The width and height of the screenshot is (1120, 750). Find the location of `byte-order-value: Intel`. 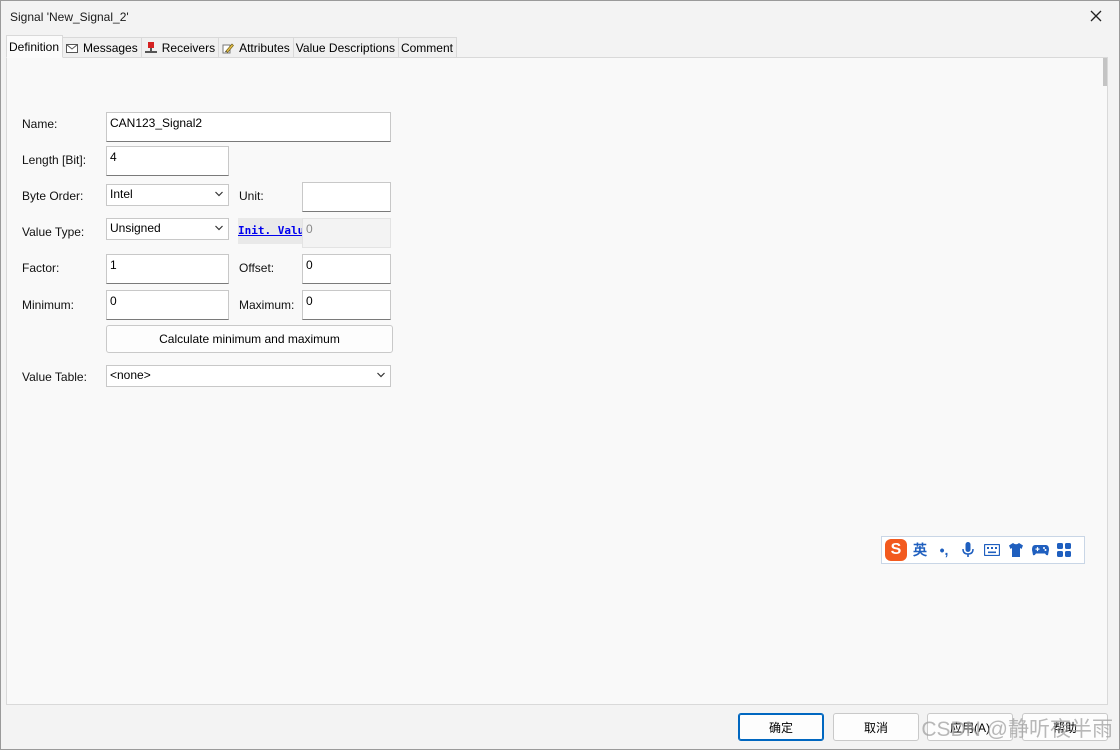

byte-order-value: Intel is located at coordinates (121, 194).